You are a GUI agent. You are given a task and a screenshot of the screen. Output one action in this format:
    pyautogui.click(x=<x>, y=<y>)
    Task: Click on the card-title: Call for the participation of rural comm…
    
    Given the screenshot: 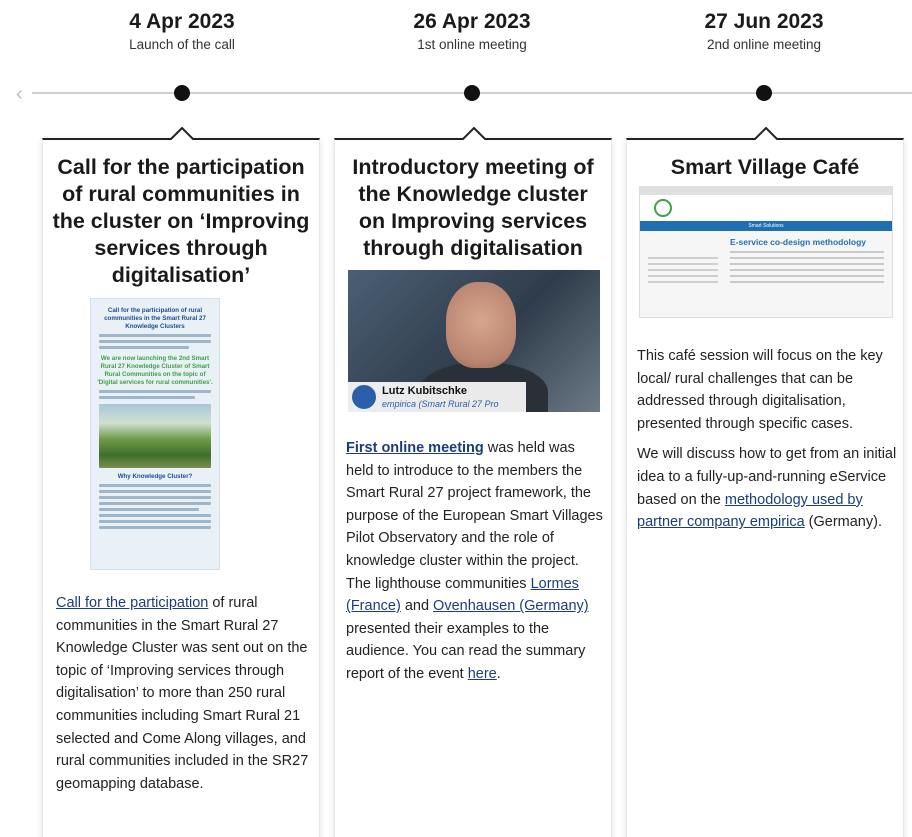 What is the action you would take?
    pyautogui.click(x=181, y=221)
    